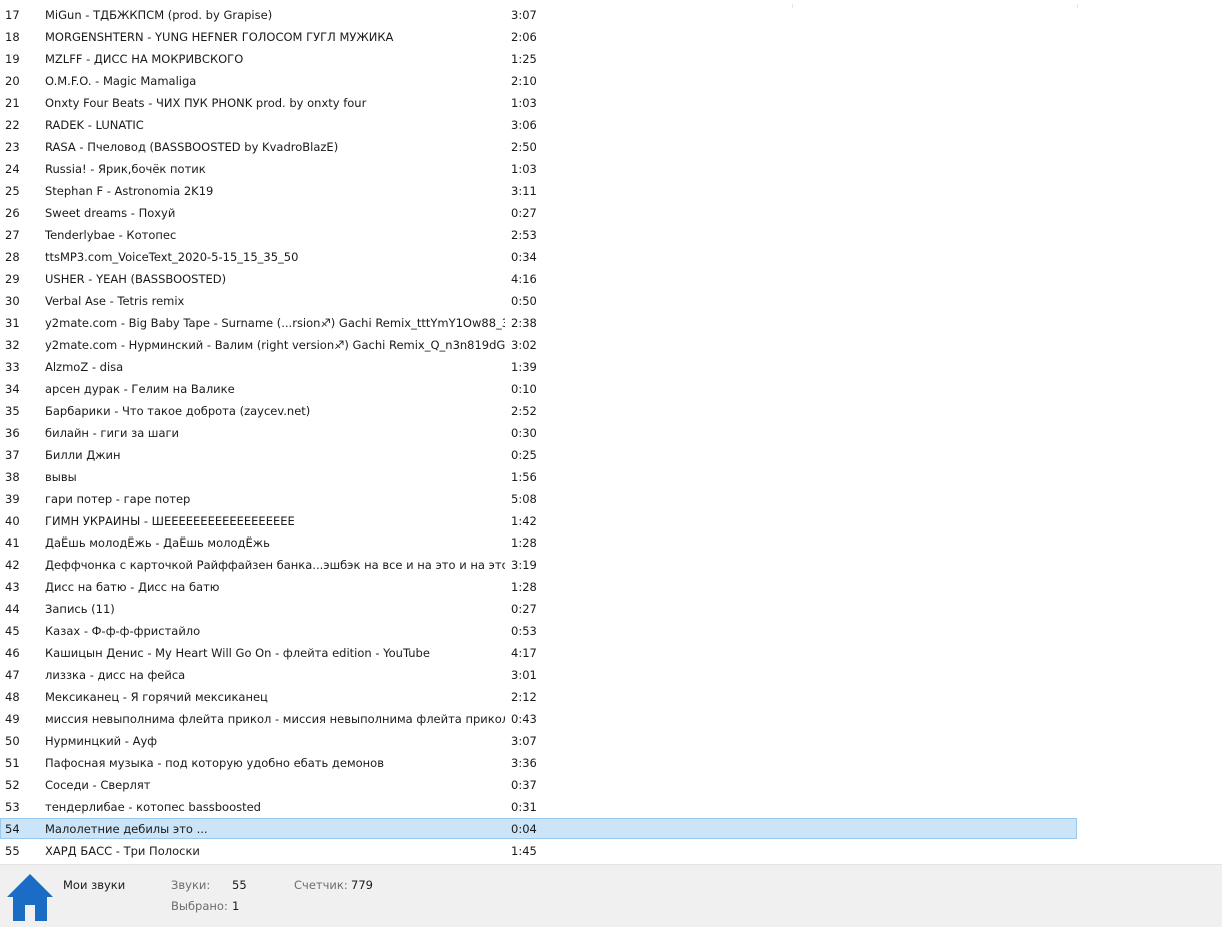 Image resolution: width=1222 pixels, height=927 pixels. What do you see at coordinates (12, 301) in the screenshot?
I see `track-number: 30` at bounding box center [12, 301].